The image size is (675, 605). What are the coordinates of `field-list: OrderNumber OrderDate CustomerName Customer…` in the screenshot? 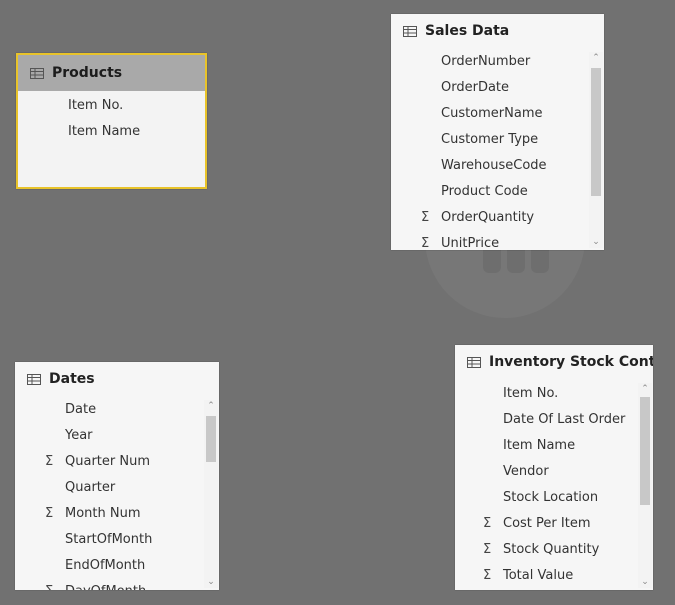 It's located at (497, 149).